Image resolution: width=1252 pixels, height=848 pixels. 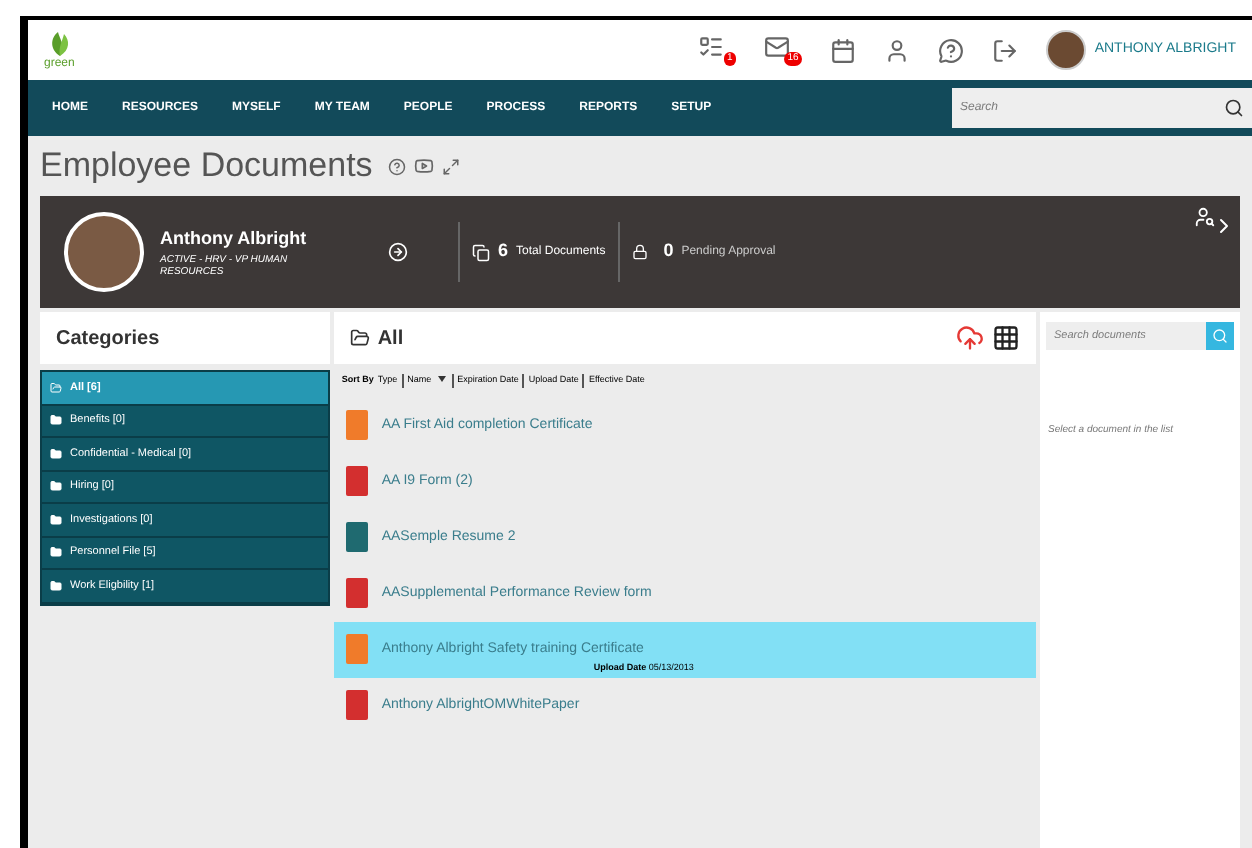 I want to click on calendar-button, so click(x=843, y=50).